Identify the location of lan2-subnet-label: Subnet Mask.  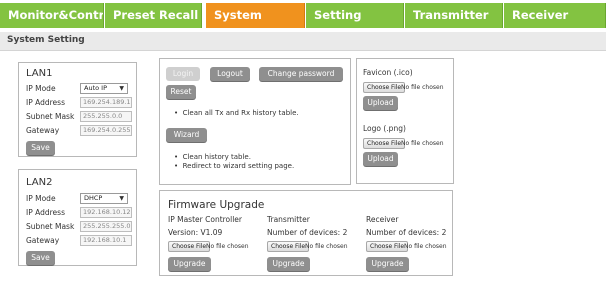
(50, 226).